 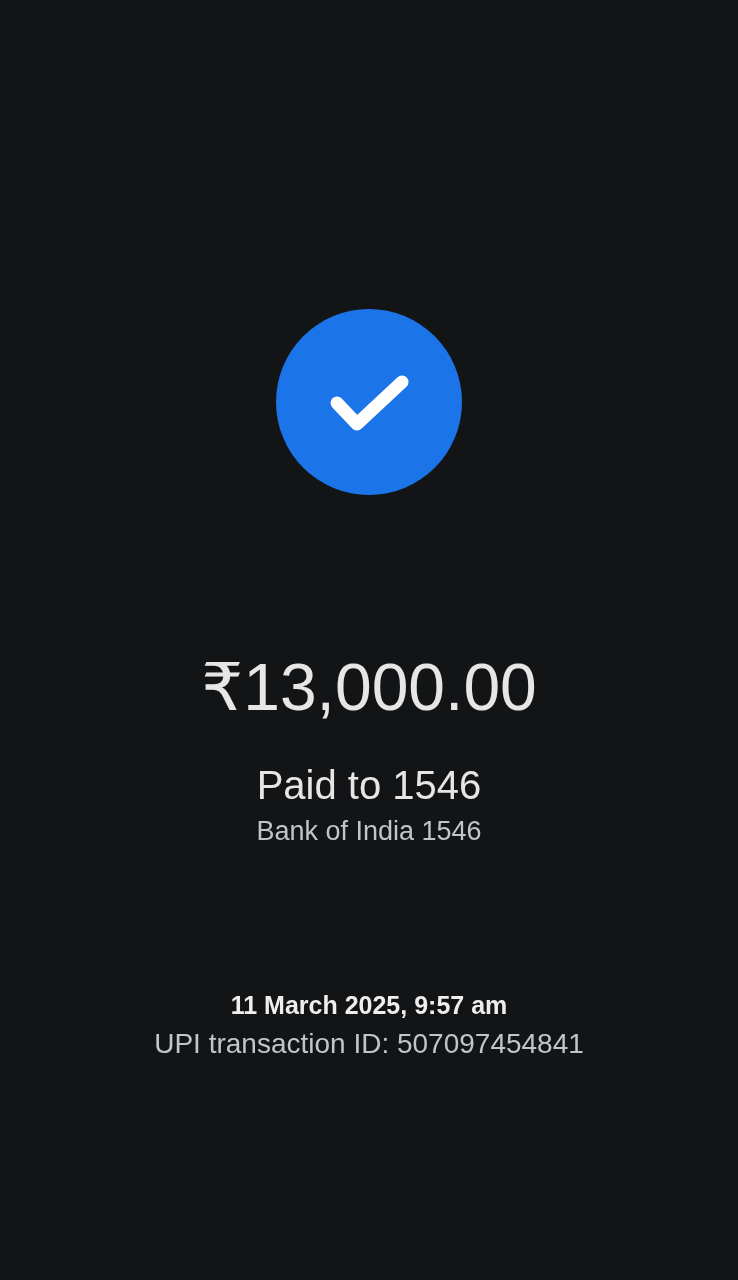 I want to click on recipient-title: Paid to 1546, so click(x=369, y=785).